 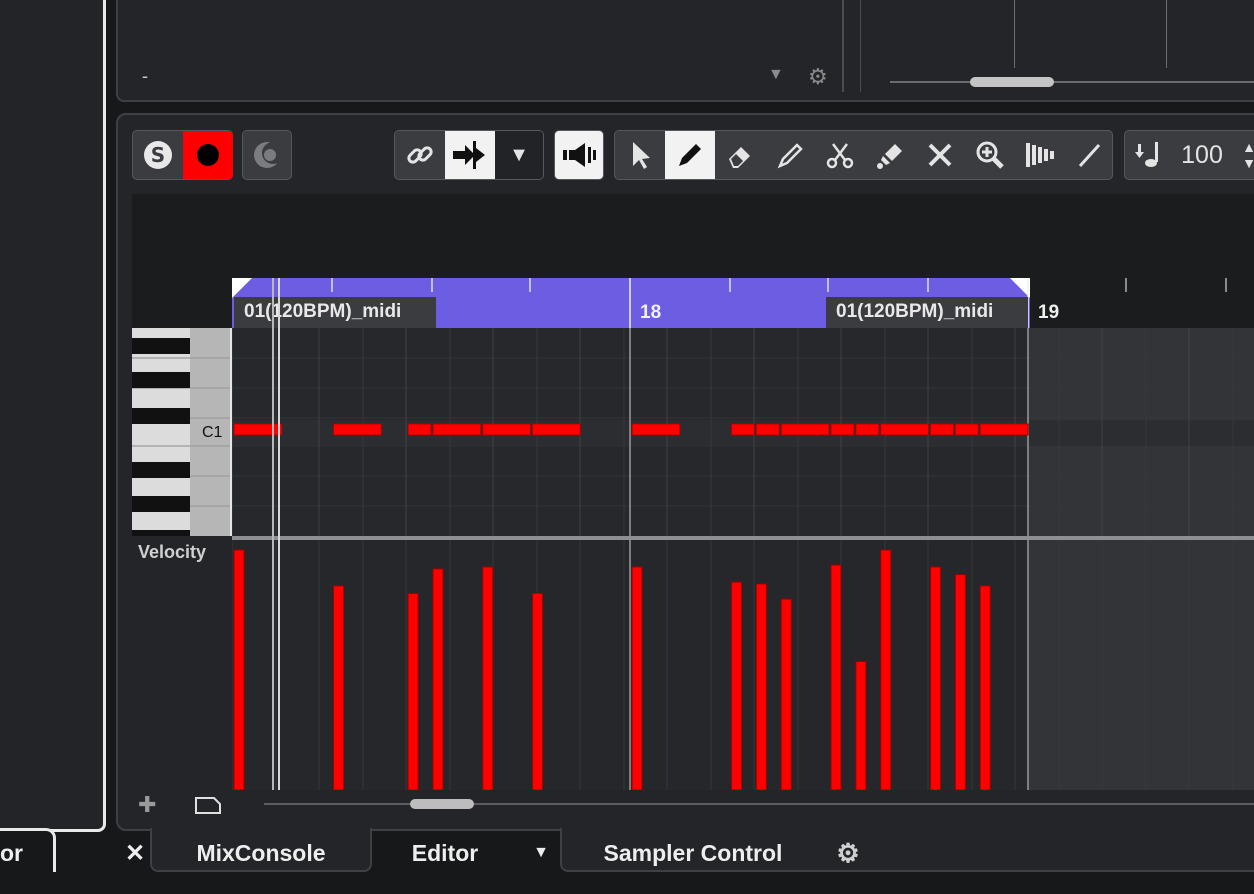 I want to click on bar-number: 19, so click(x=1049, y=312).